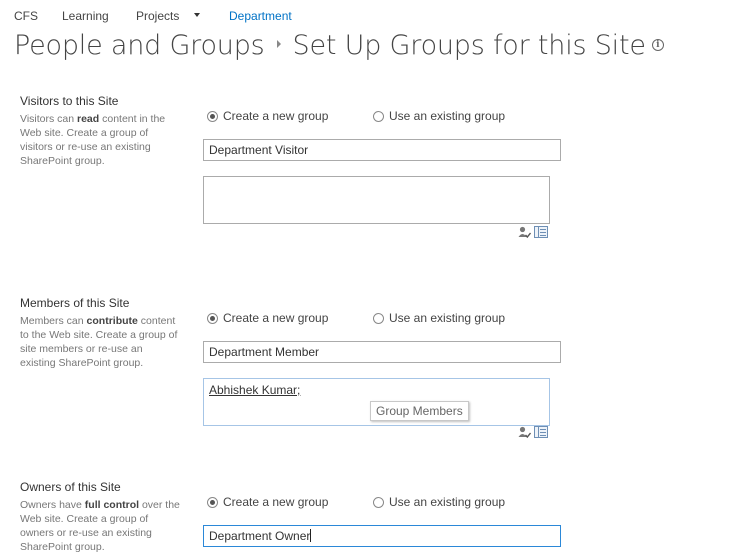  What do you see at coordinates (267, 502) in the screenshot?
I see `owners-create-new-radio: Create a new group` at bounding box center [267, 502].